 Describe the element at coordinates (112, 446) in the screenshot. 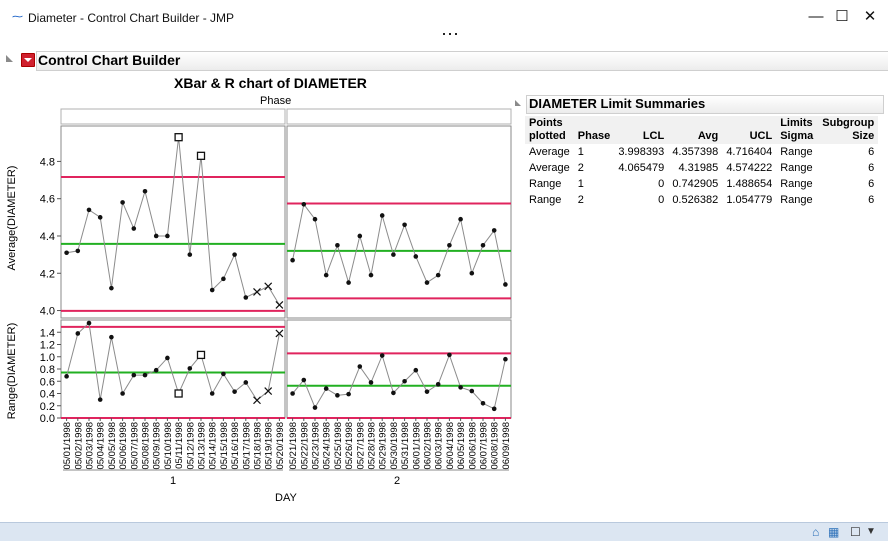

I see `x-tick-label: 05/05/1998` at that location.